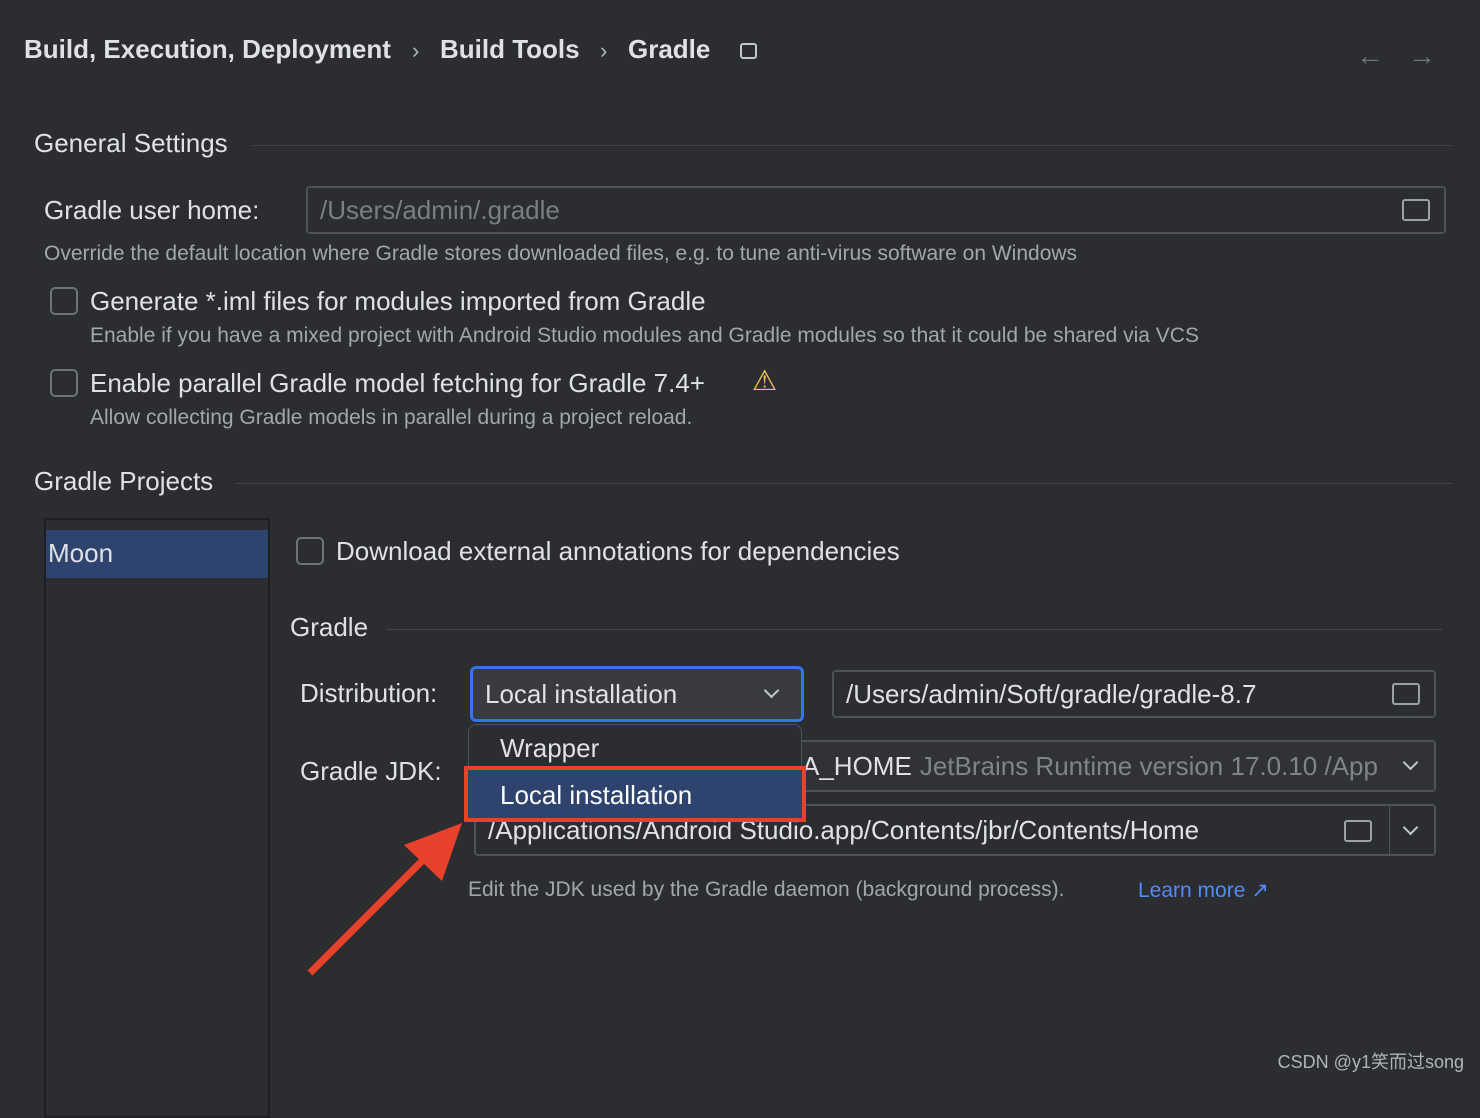 The width and height of the screenshot is (1480, 1118). What do you see at coordinates (1203, 890) in the screenshot?
I see `learn-more-link: Learn more ↗` at bounding box center [1203, 890].